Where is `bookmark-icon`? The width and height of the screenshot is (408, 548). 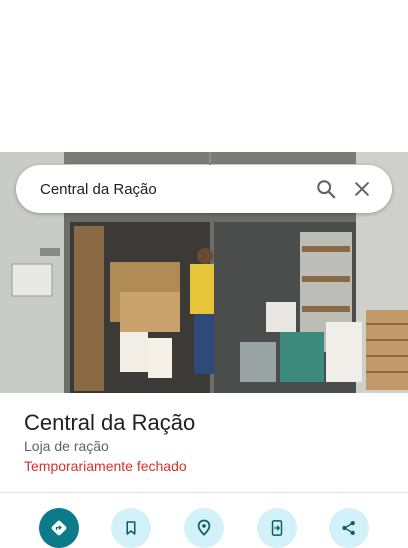 bookmark-icon is located at coordinates (131, 528).